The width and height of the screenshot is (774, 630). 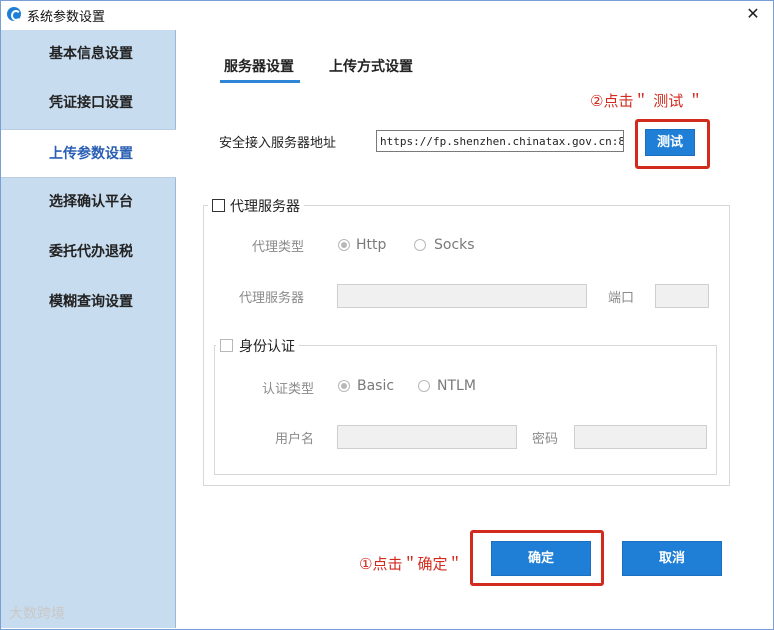 I want to click on test-annotation: ②点击＂ 测试 ＂, so click(x=646, y=101).